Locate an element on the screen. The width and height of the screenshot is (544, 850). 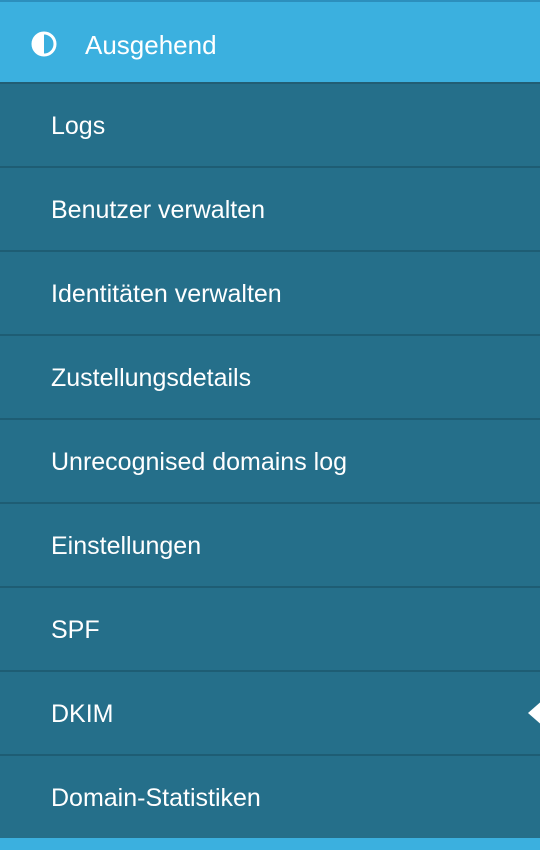
menu-item-label: Identitäten verwalten is located at coordinates (166, 294).